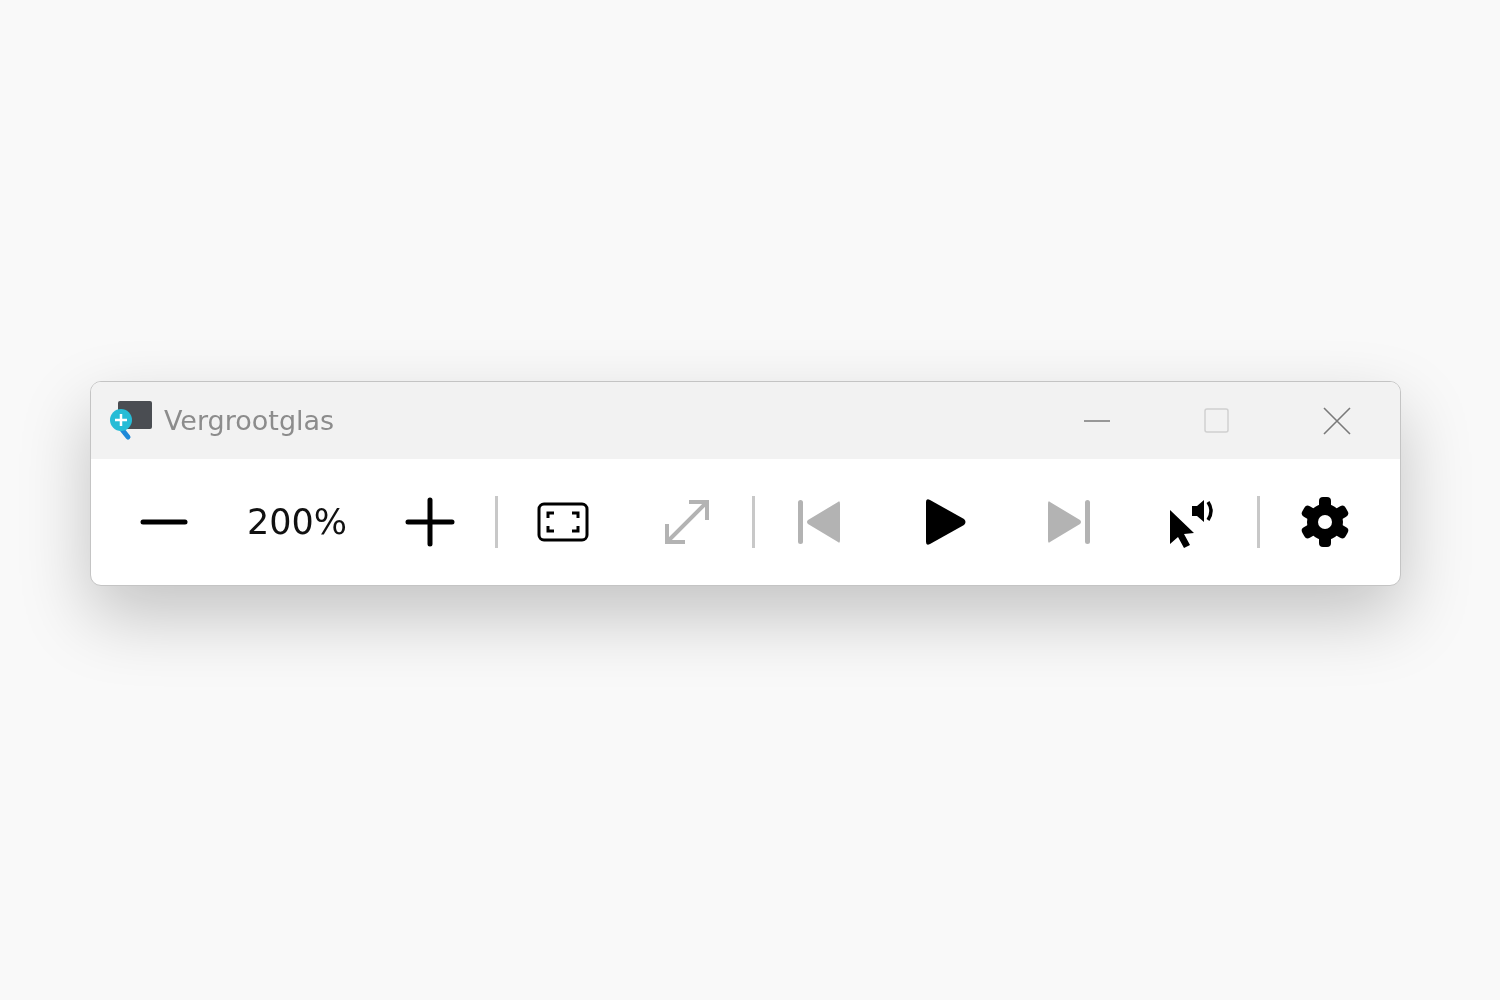 Image resolution: width=1500 pixels, height=1000 pixels. Describe the element at coordinates (1097, 420) in the screenshot. I see `minimize-icon` at that location.